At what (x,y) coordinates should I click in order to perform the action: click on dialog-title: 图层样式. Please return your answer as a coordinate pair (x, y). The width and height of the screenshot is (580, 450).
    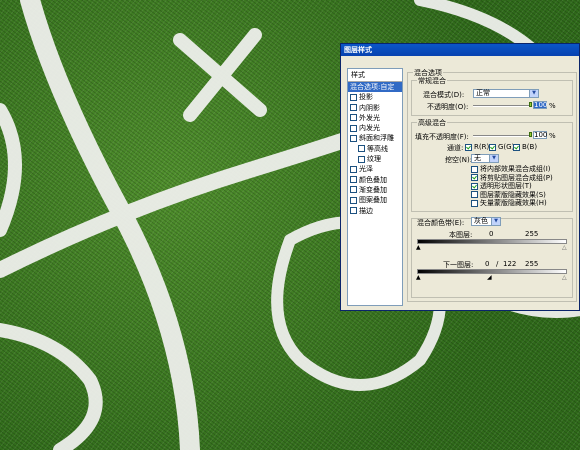
    Looking at the image, I should click on (460, 50).